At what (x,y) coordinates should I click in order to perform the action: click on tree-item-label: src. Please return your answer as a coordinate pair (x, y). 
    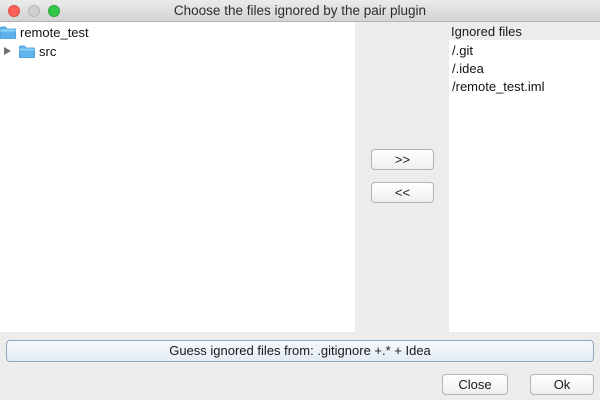
    Looking at the image, I should click on (48, 51).